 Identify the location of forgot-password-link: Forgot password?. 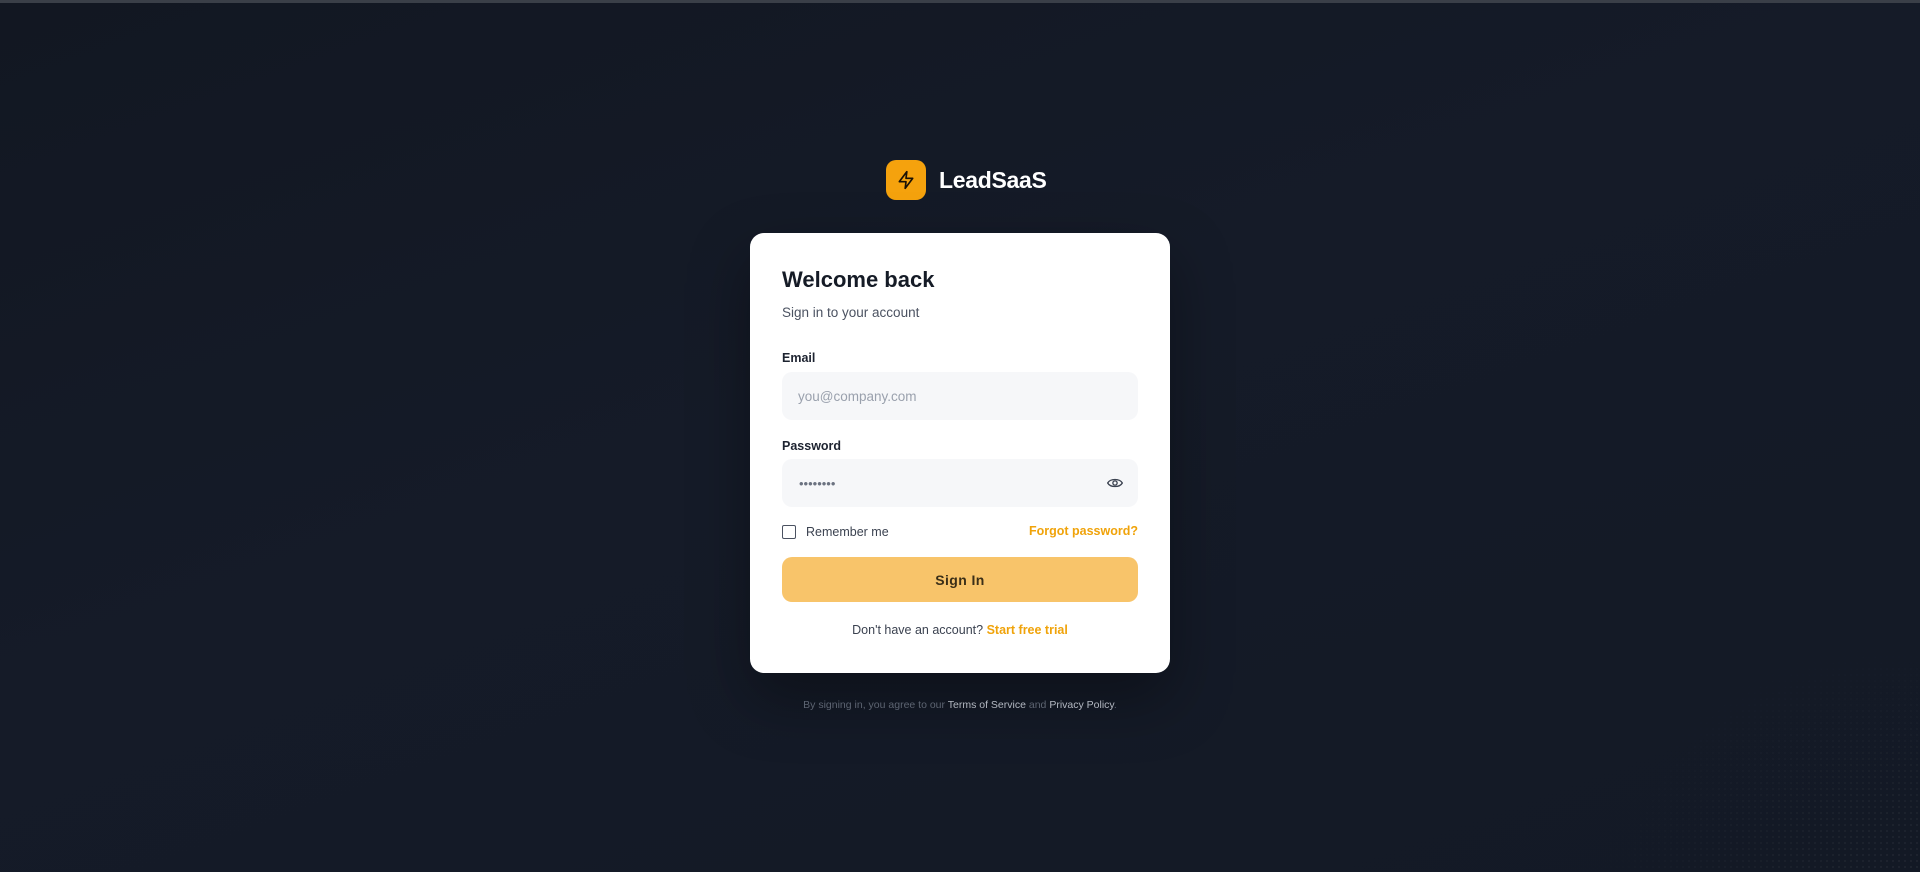
(1083, 531).